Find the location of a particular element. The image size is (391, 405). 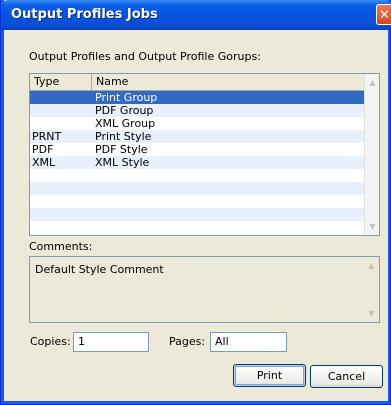

title-bar: Output Profiles Jobs ✕ is located at coordinates (196, 15).